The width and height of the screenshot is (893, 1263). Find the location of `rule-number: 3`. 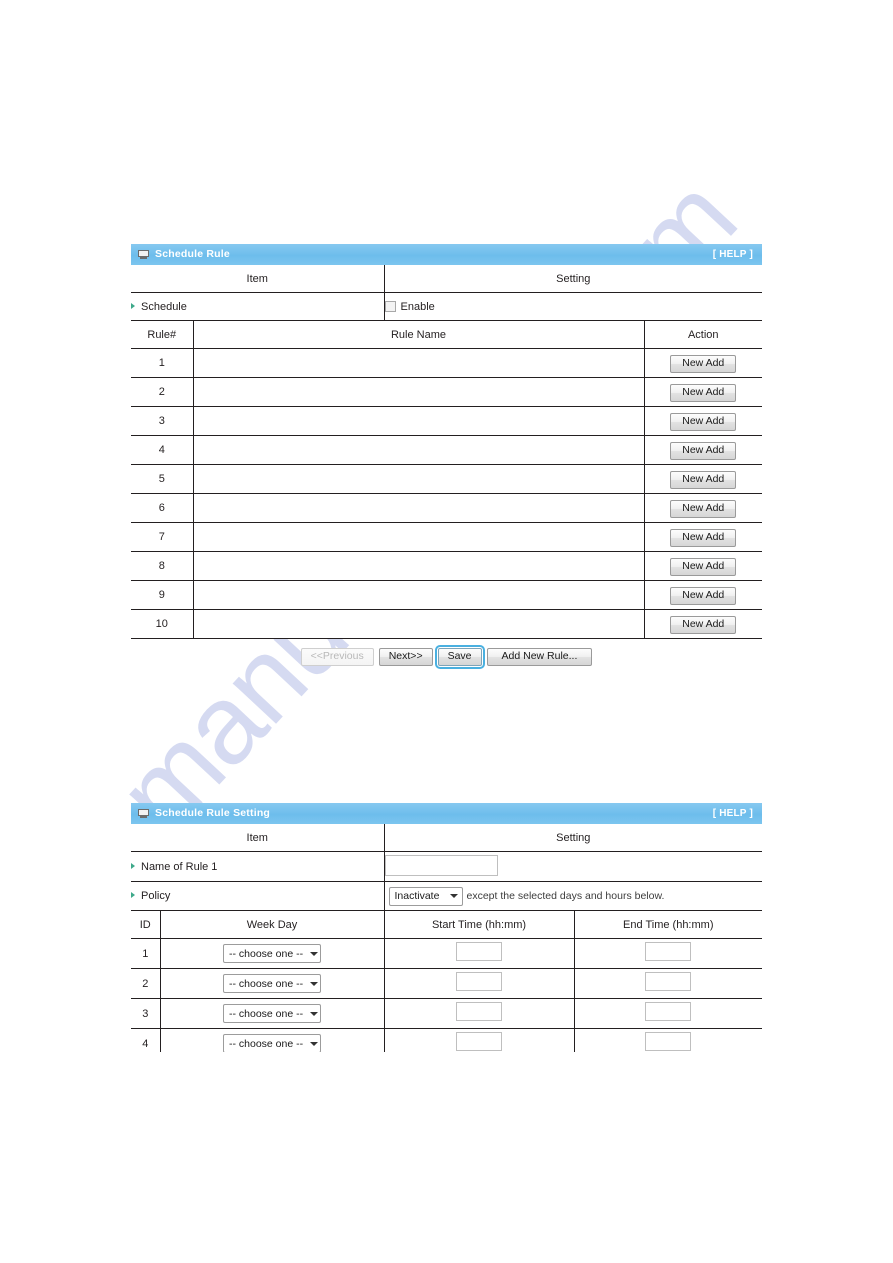

rule-number: 3 is located at coordinates (162, 421).